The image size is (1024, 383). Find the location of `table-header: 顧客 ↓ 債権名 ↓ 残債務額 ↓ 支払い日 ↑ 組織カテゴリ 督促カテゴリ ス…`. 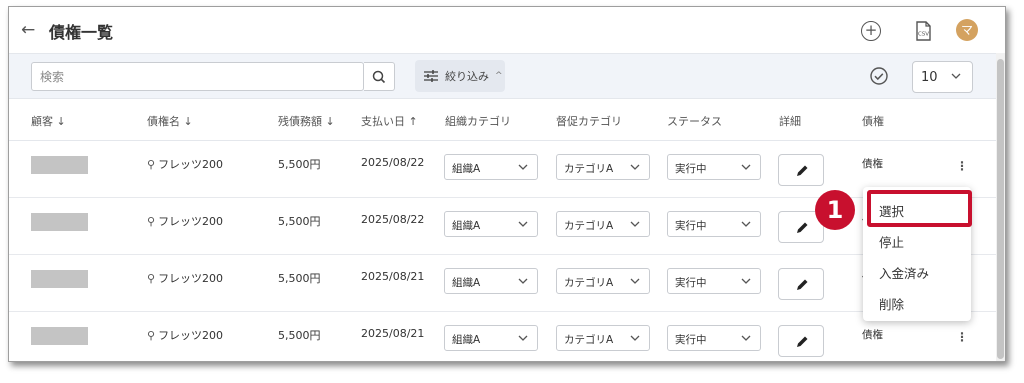

table-header: 顧客 ↓ 債権名 ↓ 残債務額 ↓ 支払い日 ↑ 組織カテゴリ 督促カテゴリ ス… is located at coordinates (504, 120).